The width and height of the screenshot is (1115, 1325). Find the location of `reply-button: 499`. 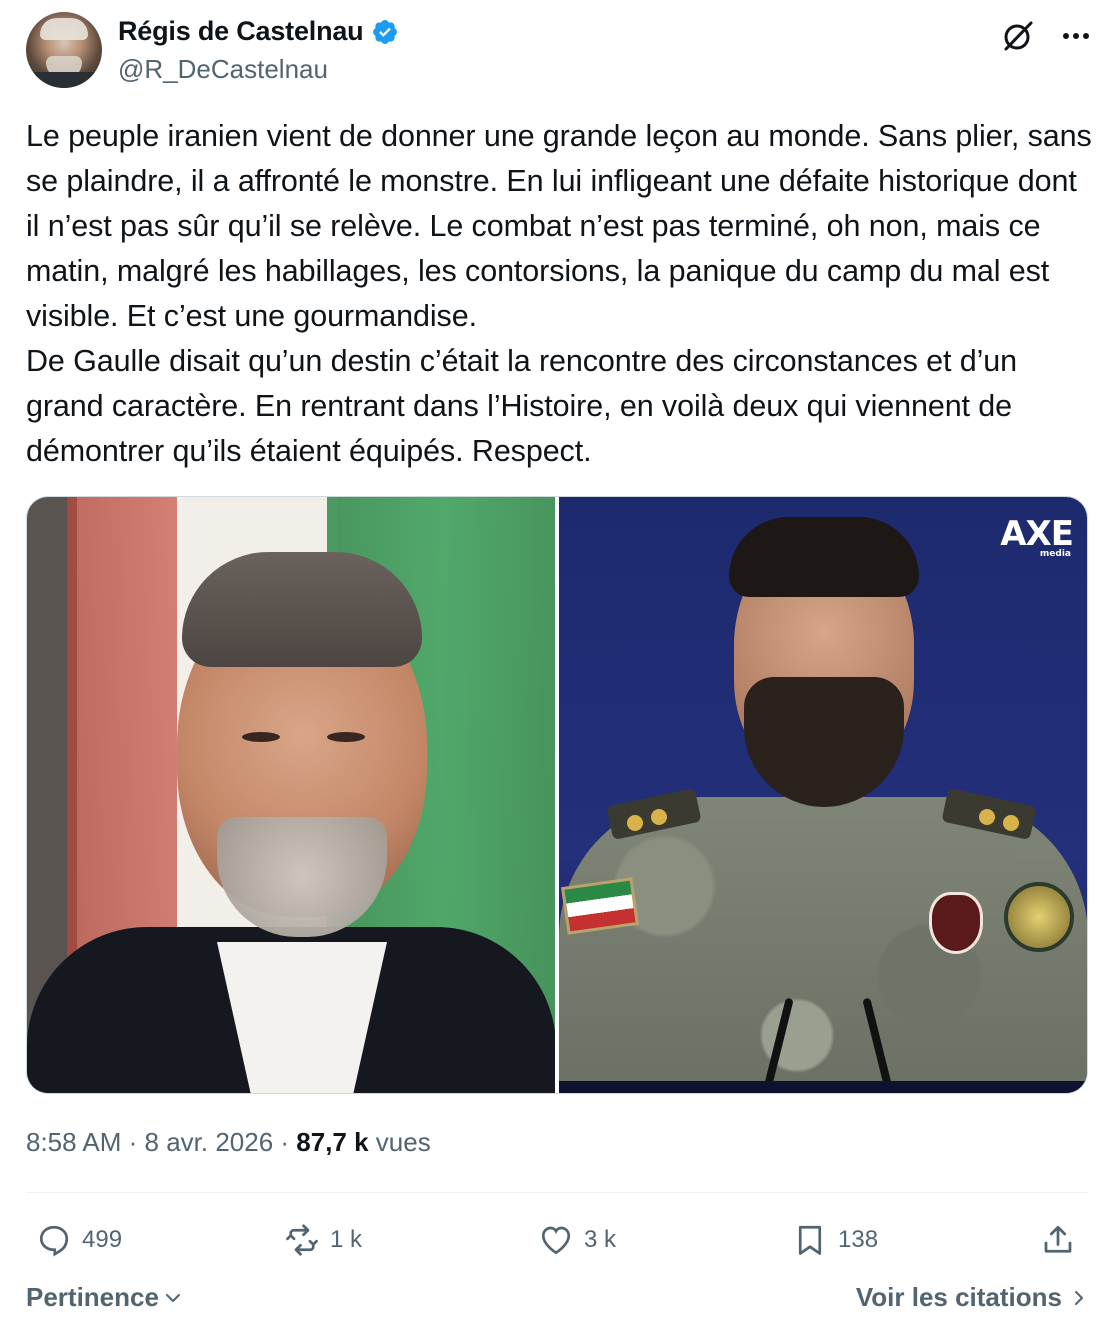

reply-button: 499 is located at coordinates (79, 1240).